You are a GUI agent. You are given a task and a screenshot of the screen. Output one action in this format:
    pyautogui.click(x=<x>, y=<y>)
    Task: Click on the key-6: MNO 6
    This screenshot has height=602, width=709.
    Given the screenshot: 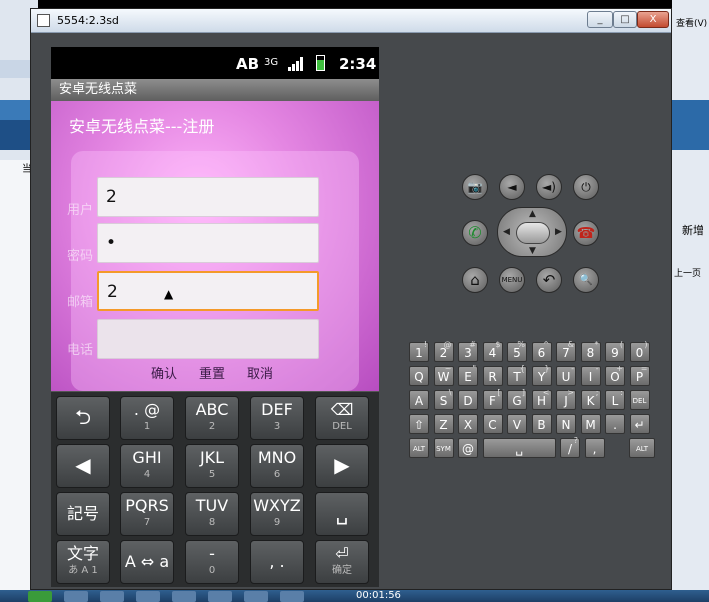 What is the action you would take?
    pyautogui.click(x=277, y=466)
    